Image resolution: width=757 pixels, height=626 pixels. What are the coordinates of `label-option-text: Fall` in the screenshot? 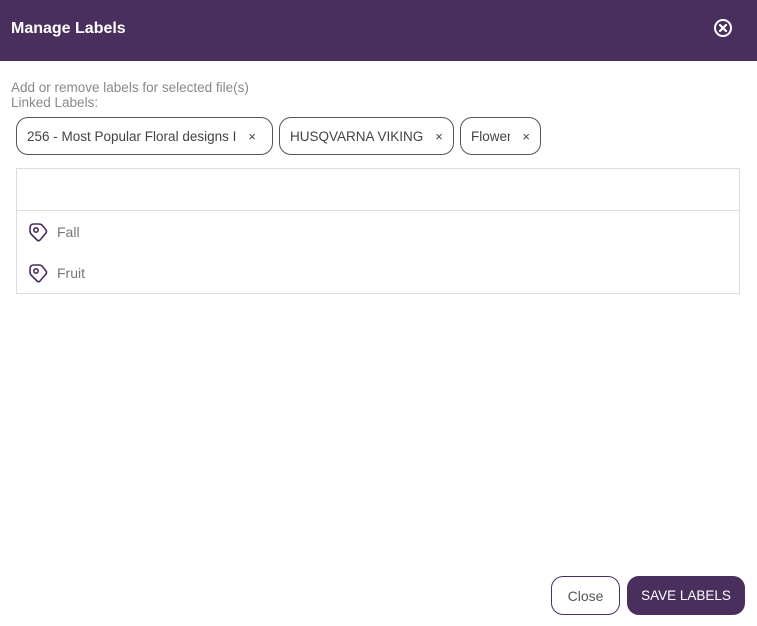 It's located at (68, 231).